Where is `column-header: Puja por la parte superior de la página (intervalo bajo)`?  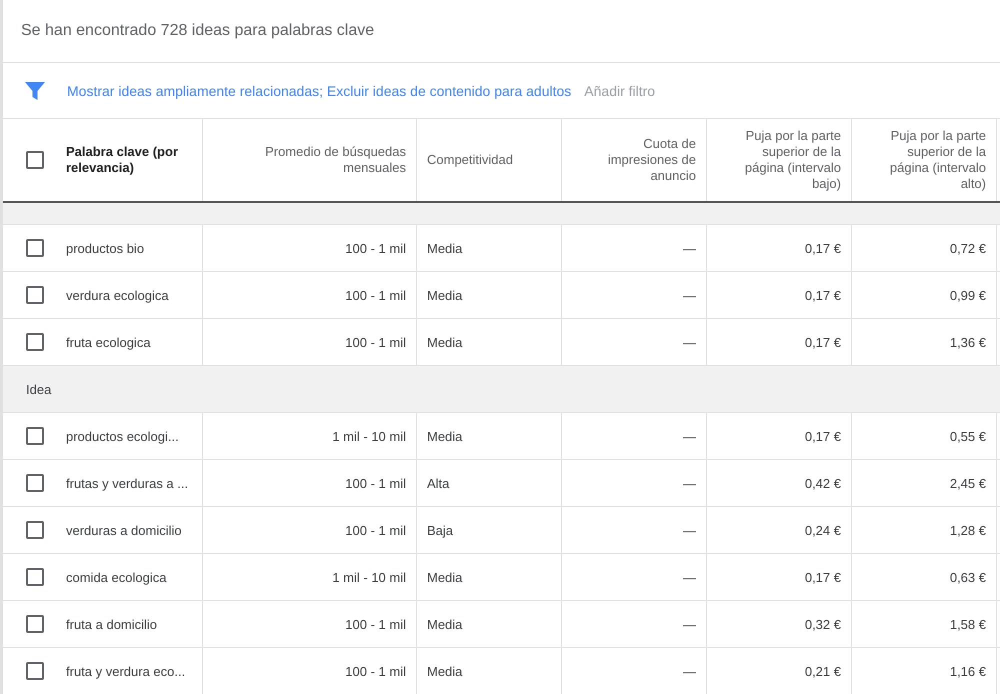 column-header: Puja por la parte superior de la página (intervalo bajo) is located at coordinates (785, 160).